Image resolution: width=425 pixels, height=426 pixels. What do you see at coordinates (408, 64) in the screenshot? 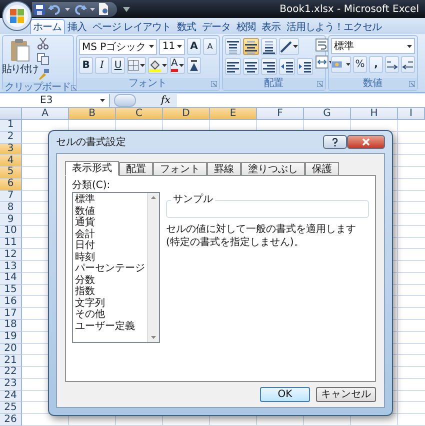
I see `decrease-decimal-button` at bounding box center [408, 64].